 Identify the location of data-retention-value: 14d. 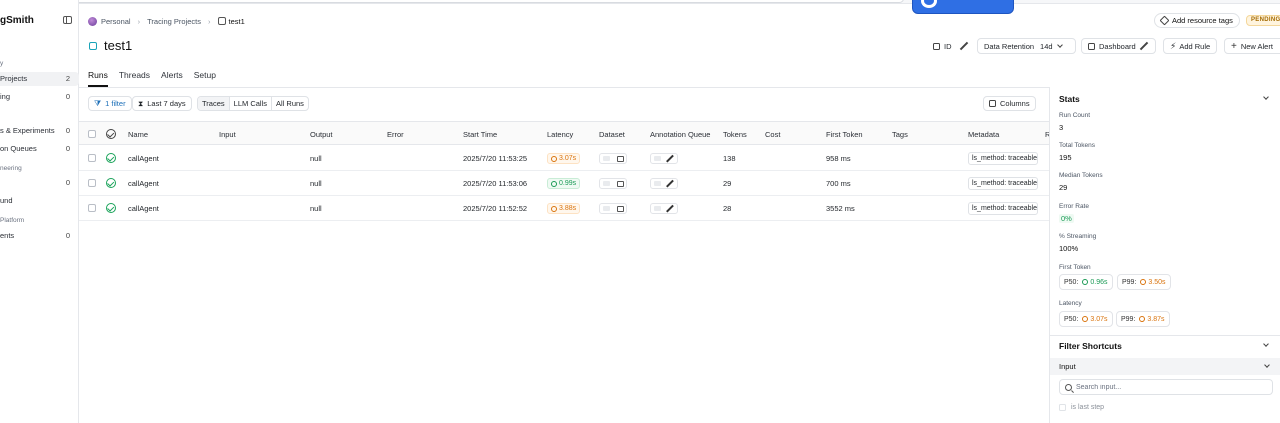
(1046, 46).